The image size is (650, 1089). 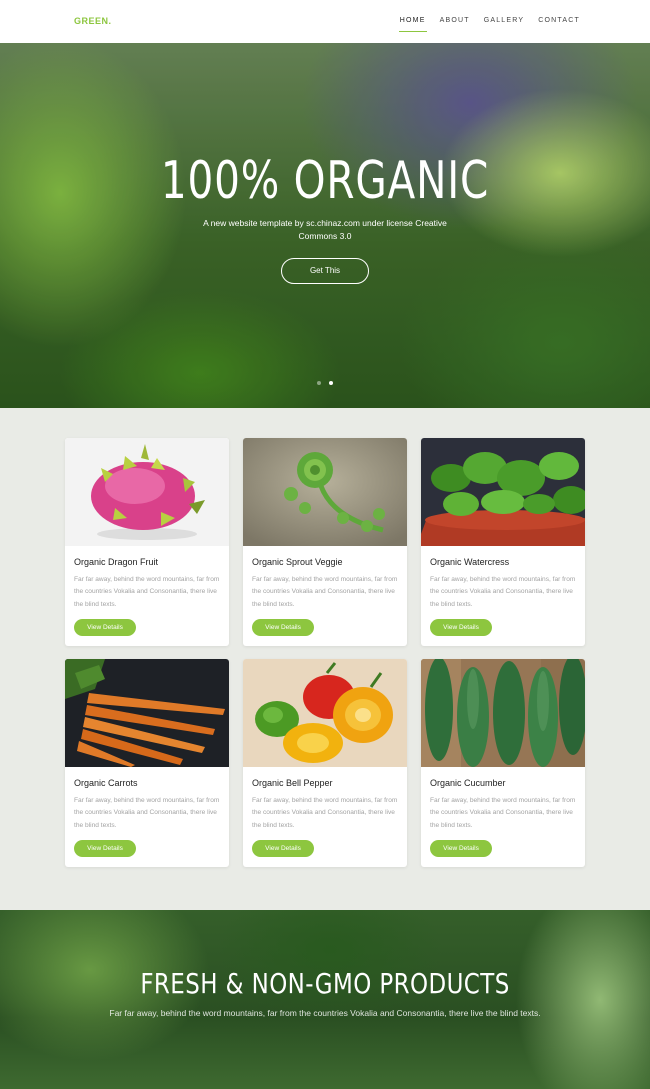 I want to click on cucumber-image, so click(x=503, y=713).